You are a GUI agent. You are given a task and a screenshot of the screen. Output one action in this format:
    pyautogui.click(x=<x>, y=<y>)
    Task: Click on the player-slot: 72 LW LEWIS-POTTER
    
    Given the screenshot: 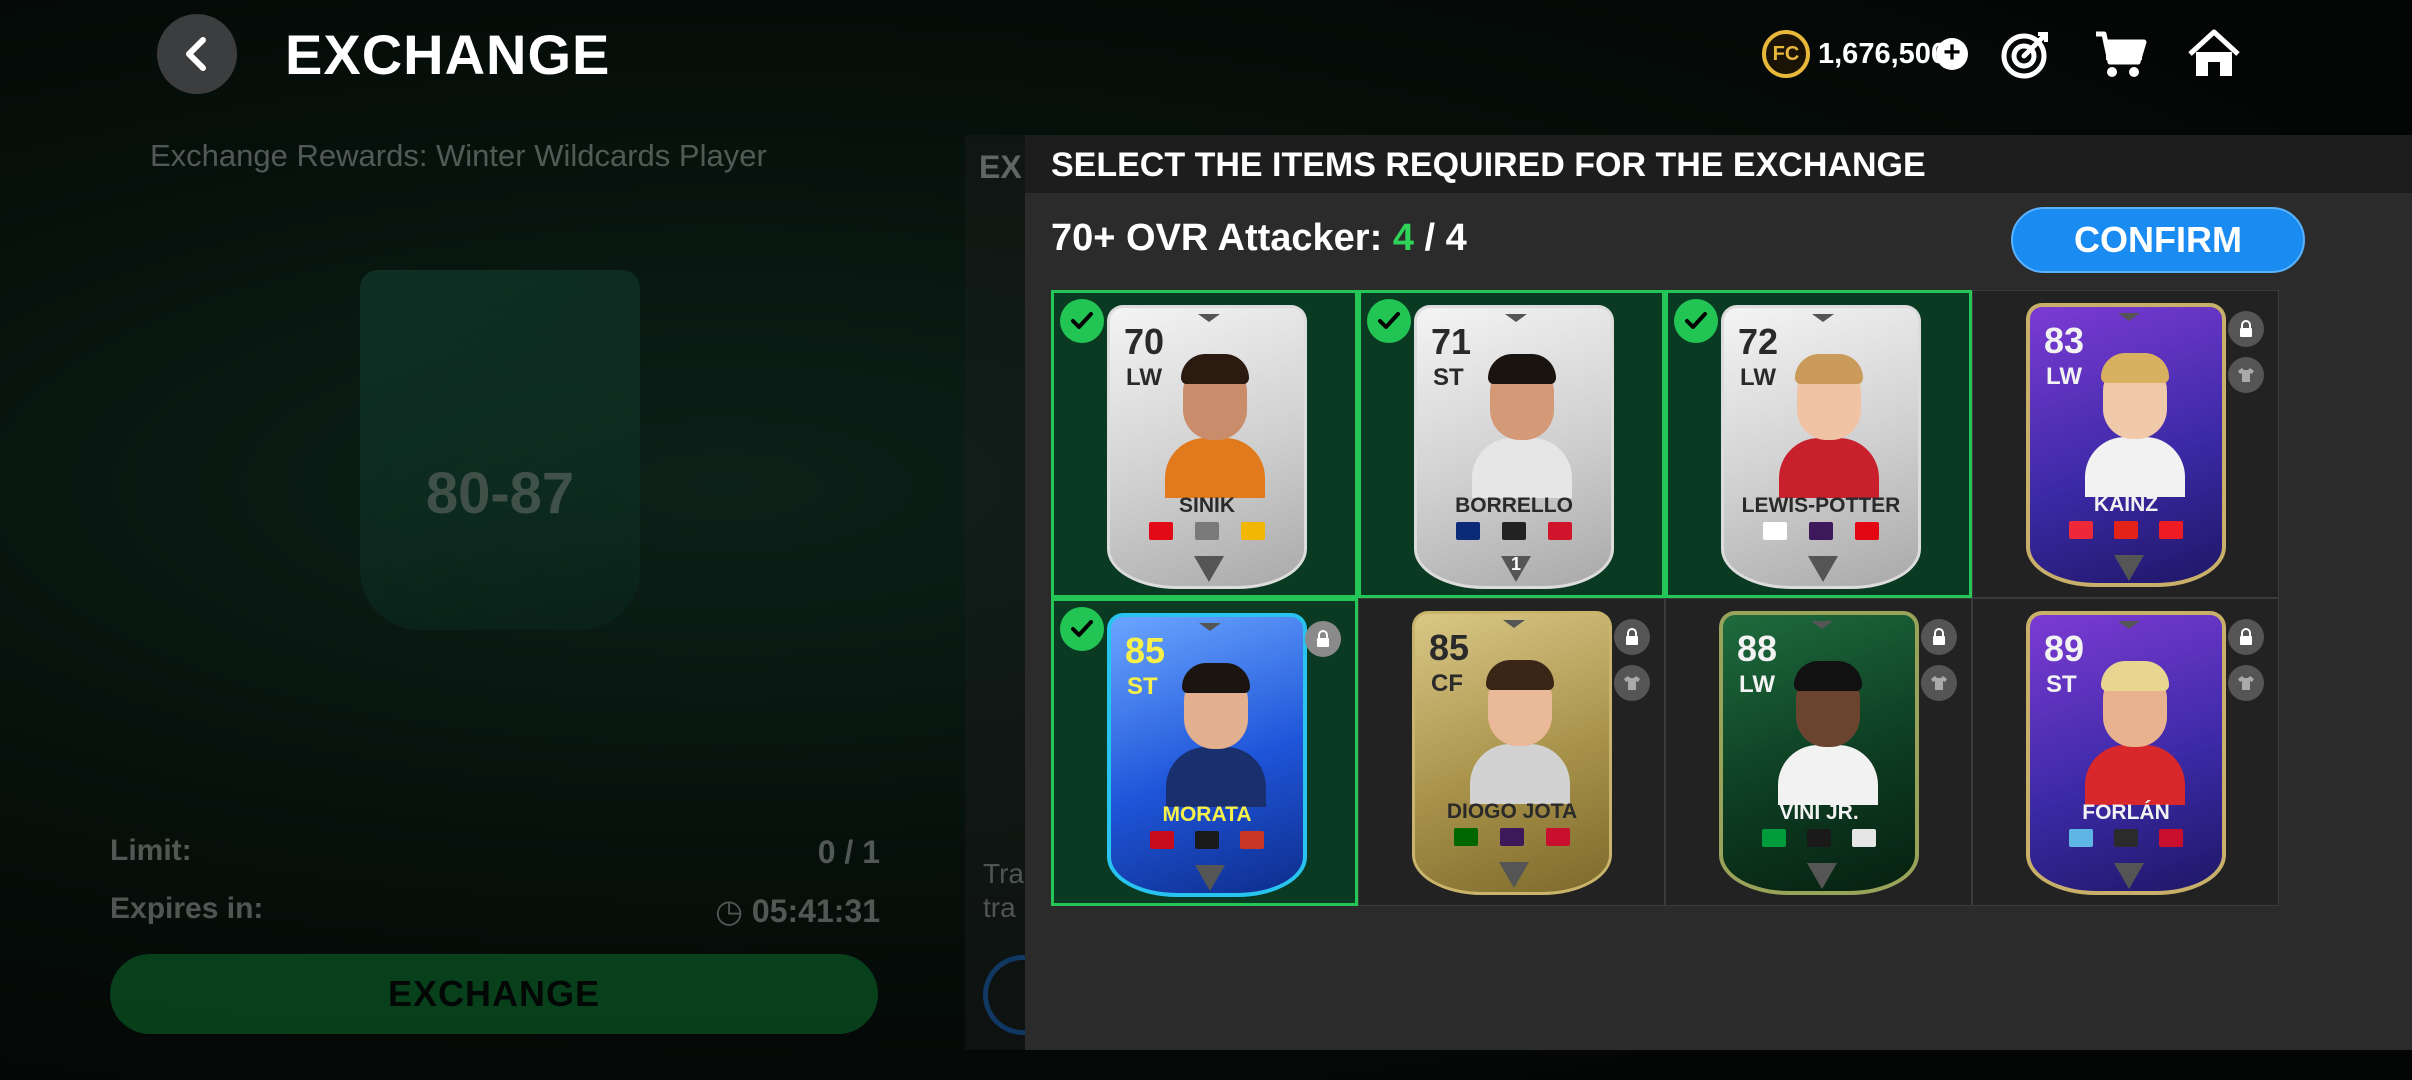 What is the action you would take?
    pyautogui.click(x=1818, y=444)
    